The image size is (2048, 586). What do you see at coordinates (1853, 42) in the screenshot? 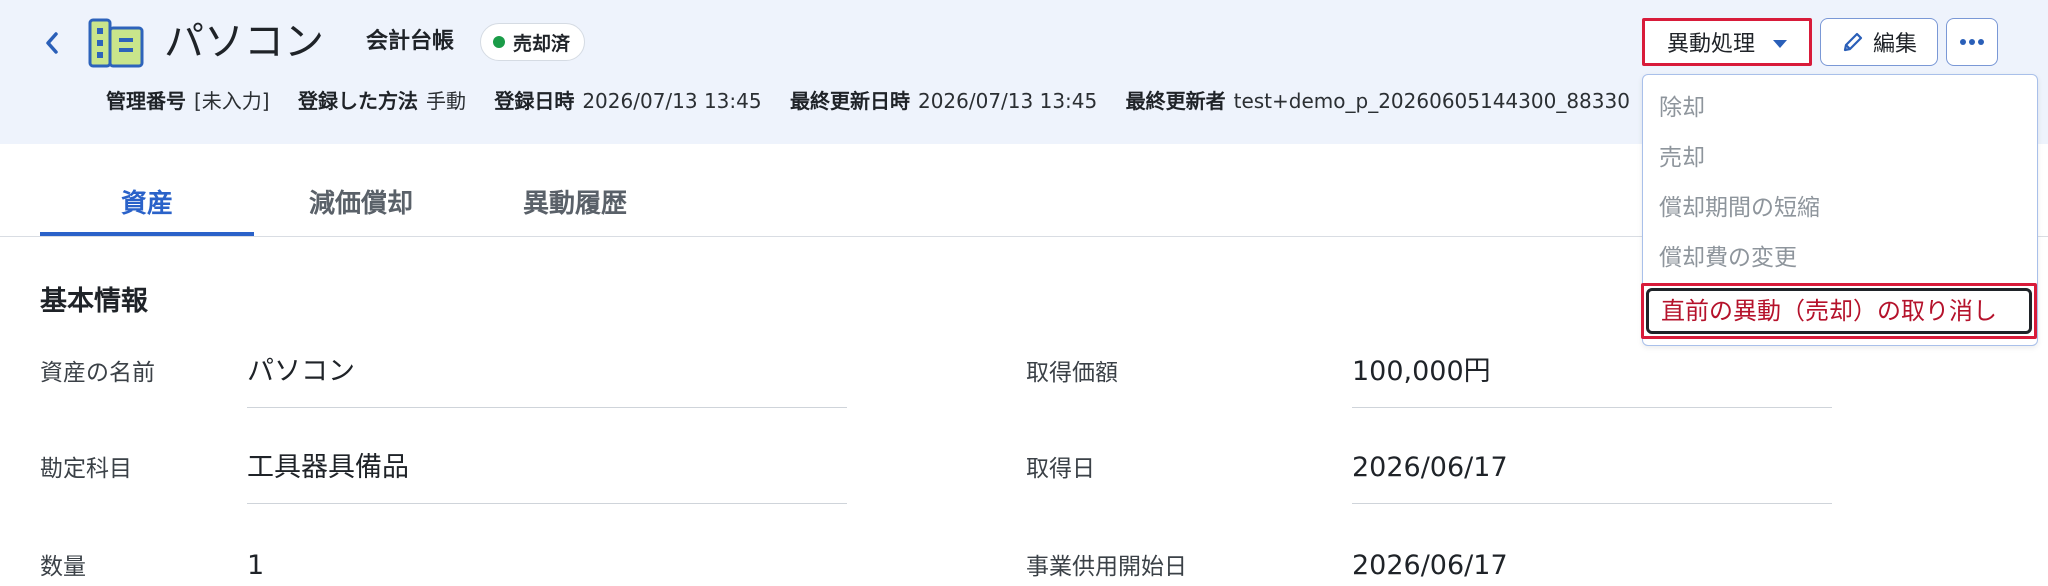
I see `pencil-icon` at bounding box center [1853, 42].